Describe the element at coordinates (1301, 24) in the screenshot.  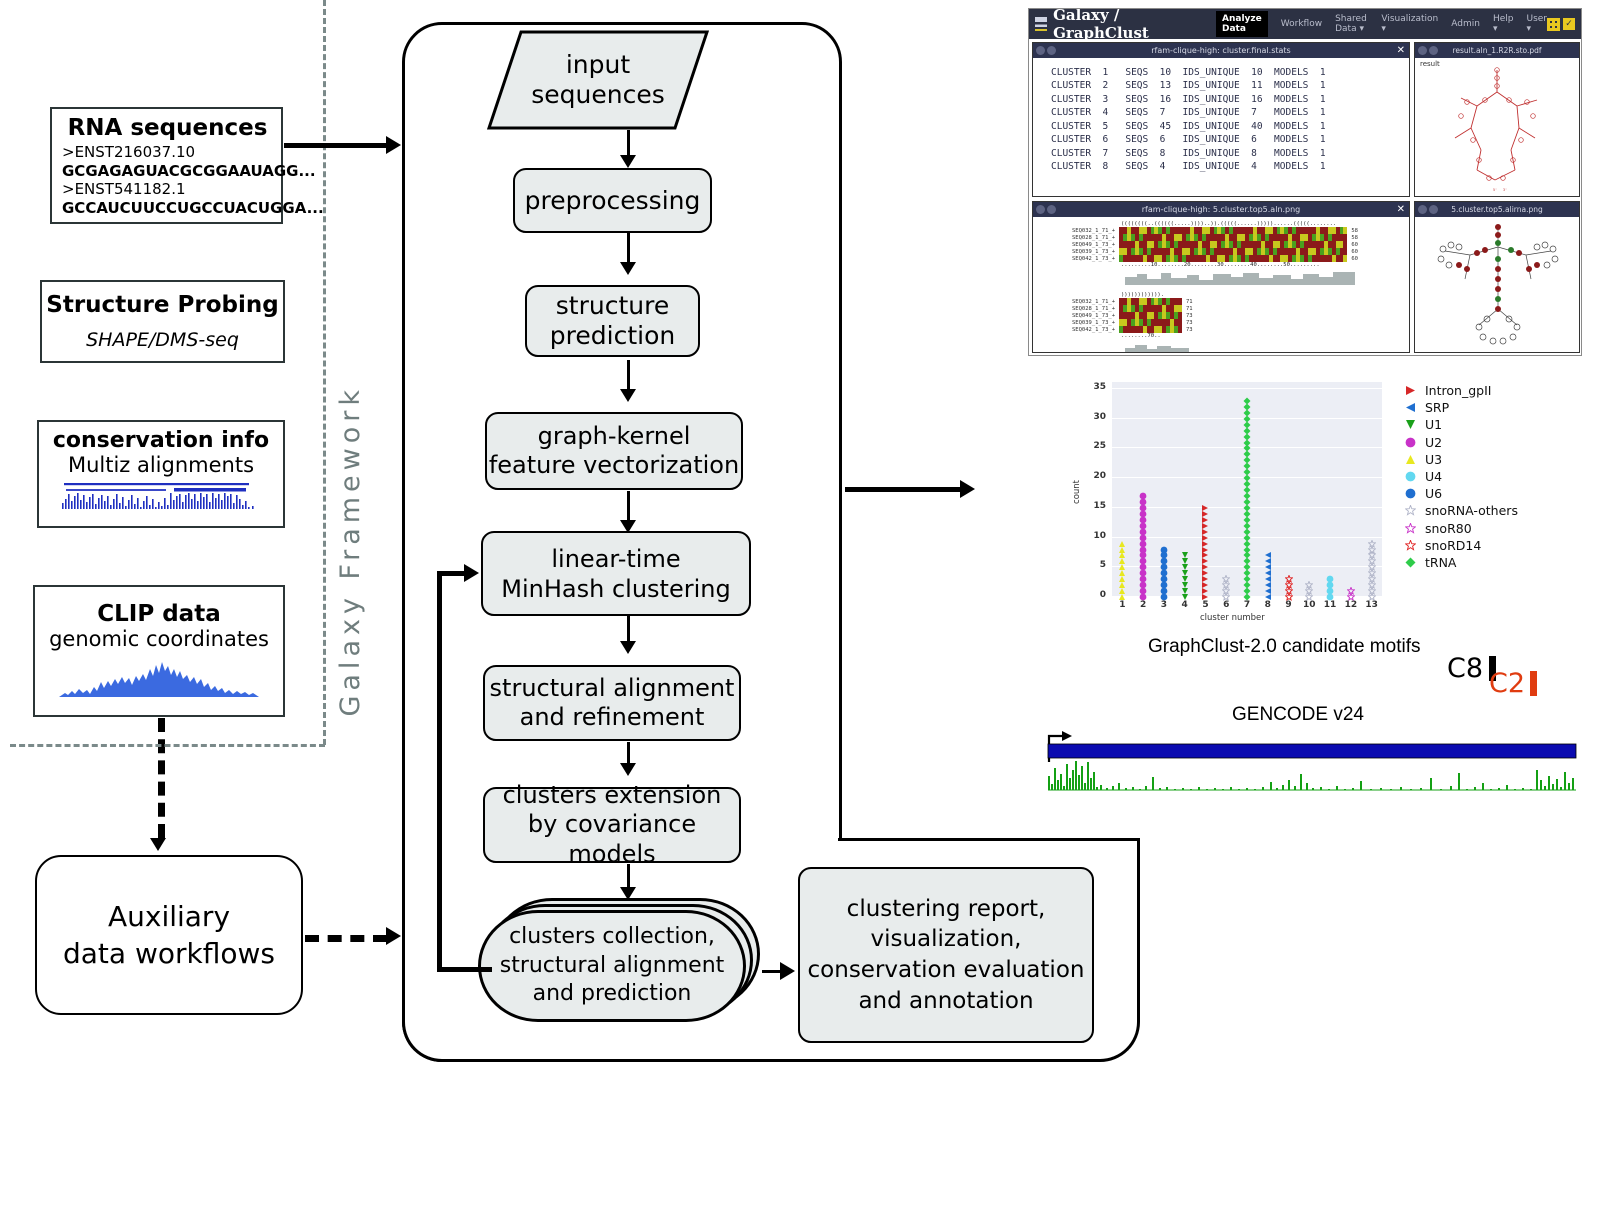
I see `menu-item-workflow: Workflow` at that location.